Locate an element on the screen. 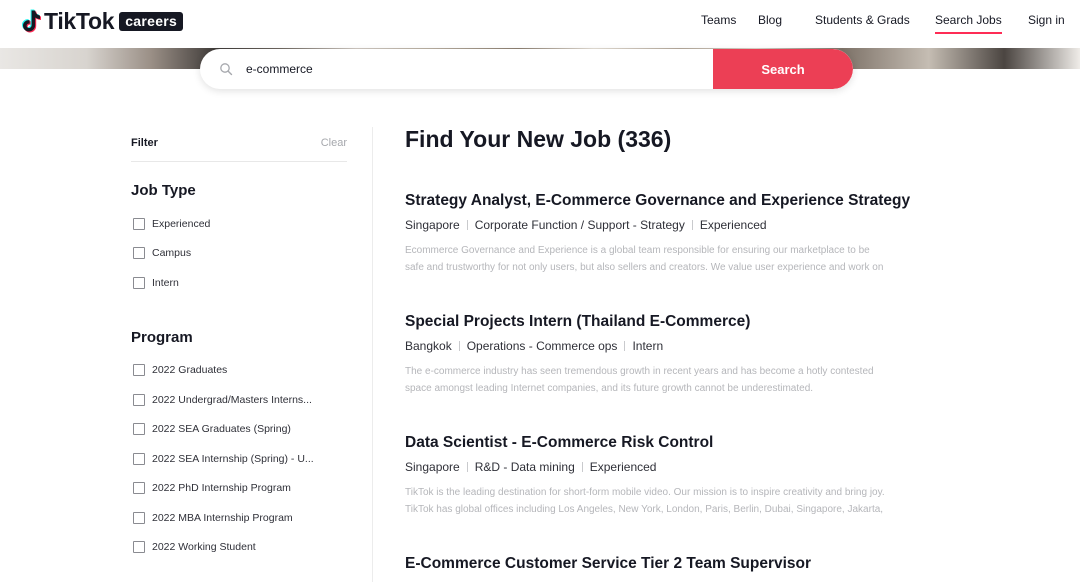 The width and height of the screenshot is (1080, 582). job-type-option-campus: Campus is located at coordinates (162, 253).